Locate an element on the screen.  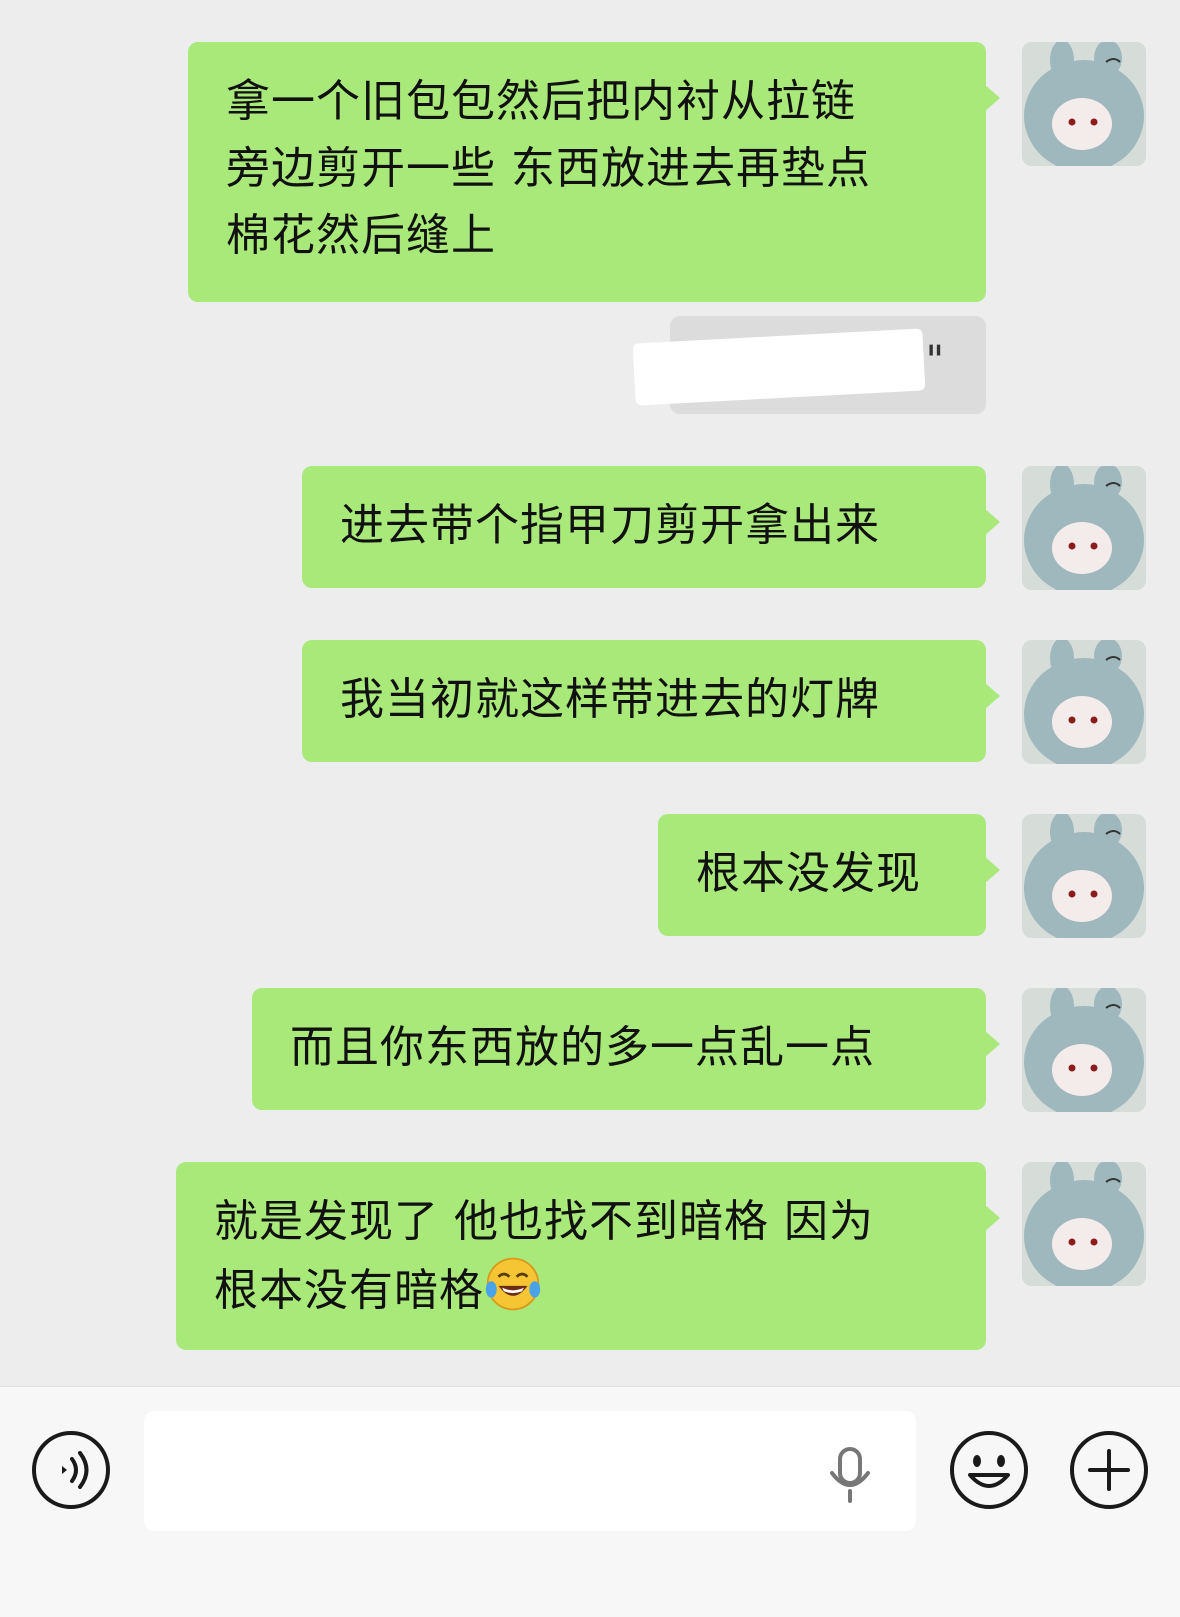
message-line: 拿一个旧包包然后把内衬从拉链 is located at coordinates (541, 101).